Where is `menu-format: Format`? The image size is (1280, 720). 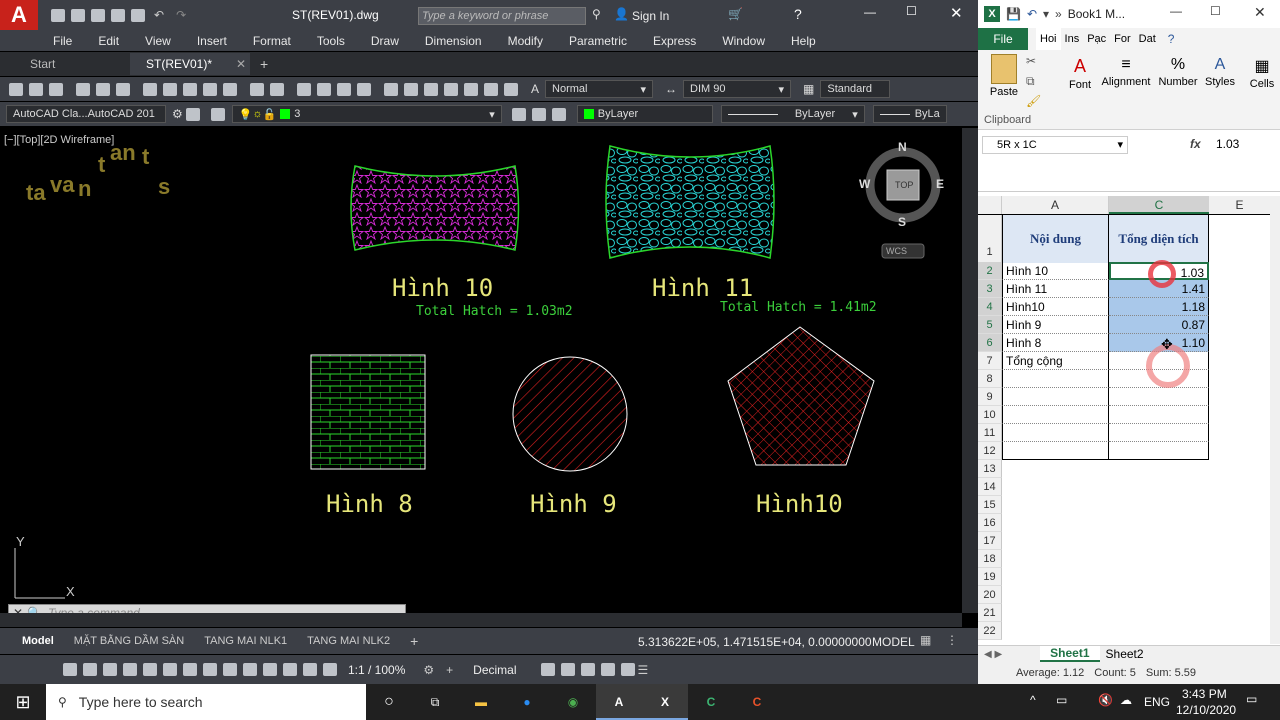
menu-format: Format is located at coordinates (272, 41).